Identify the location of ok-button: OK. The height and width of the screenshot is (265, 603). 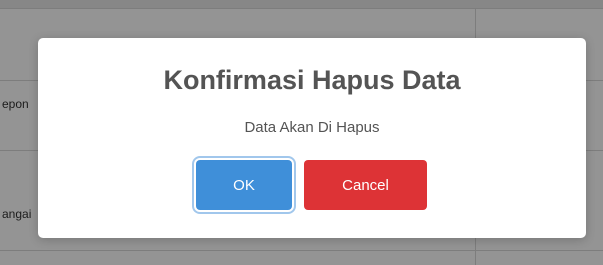
(244, 185).